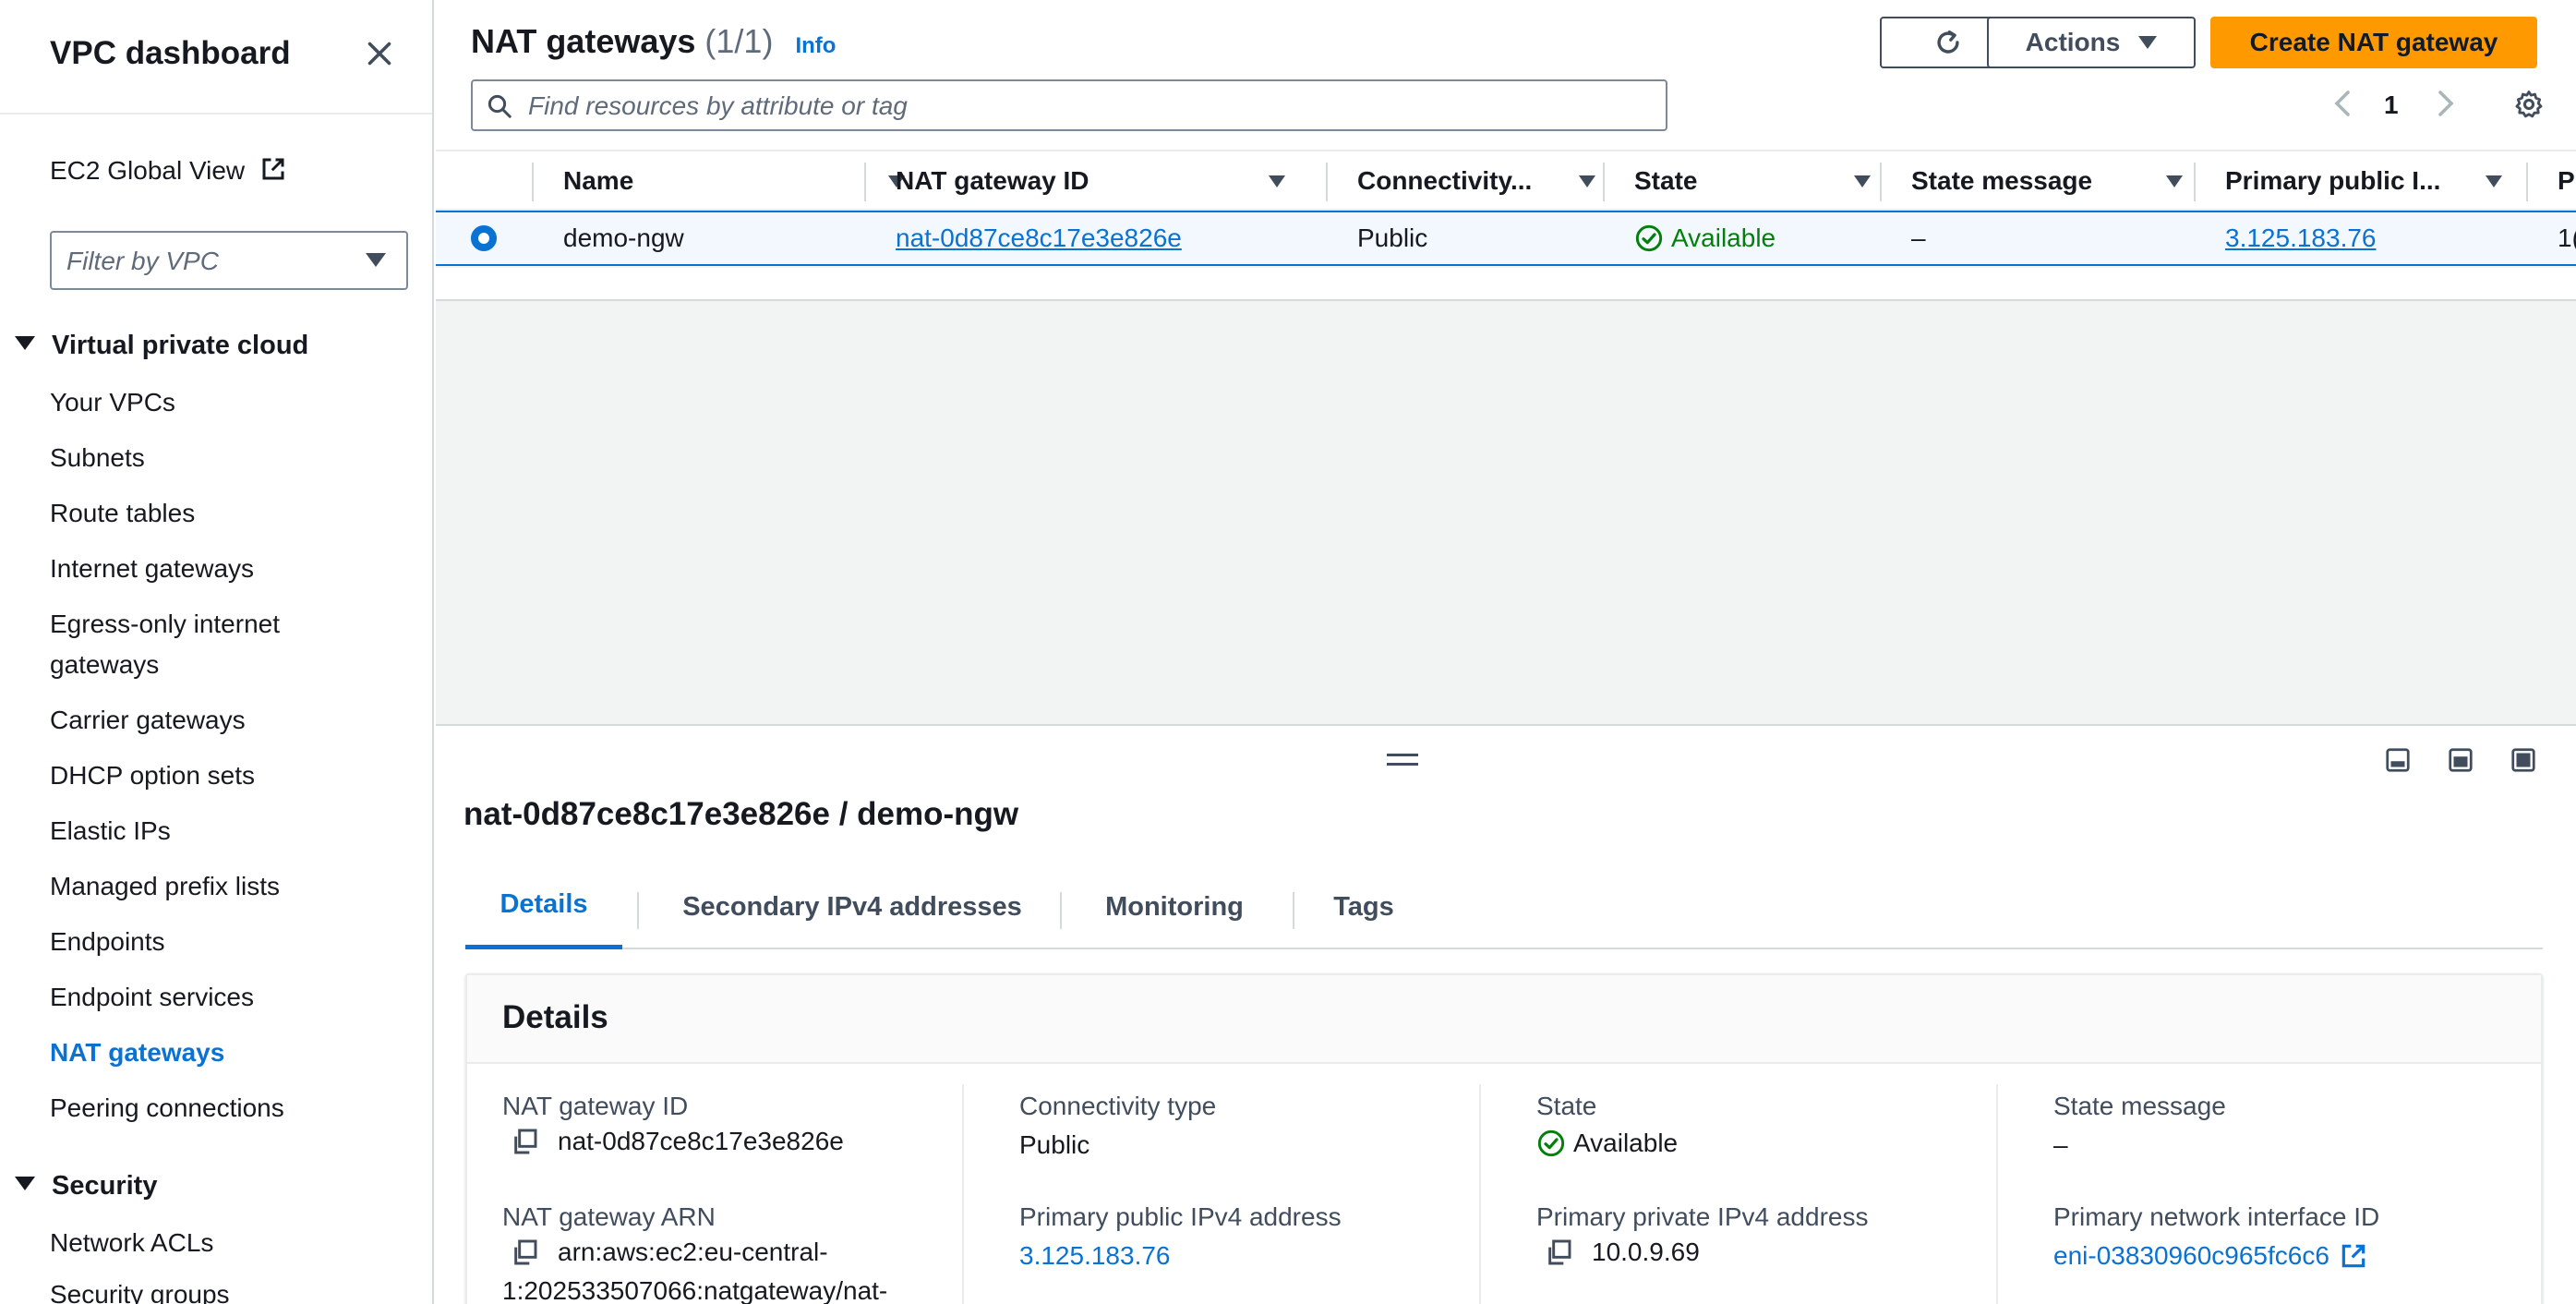 Image resolution: width=2576 pixels, height=1304 pixels. What do you see at coordinates (2068, 181) in the screenshot?
I see `column-header-state-message: State message` at bounding box center [2068, 181].